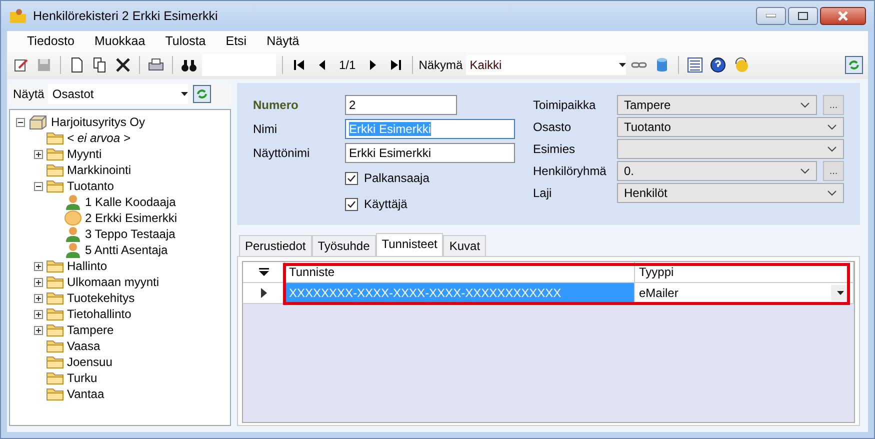 This screenshot has height=439, width=875. What do you see at coordinates (73, 218) in the screenshot?
I see `circle-icon` at bounding box center [73, 218].